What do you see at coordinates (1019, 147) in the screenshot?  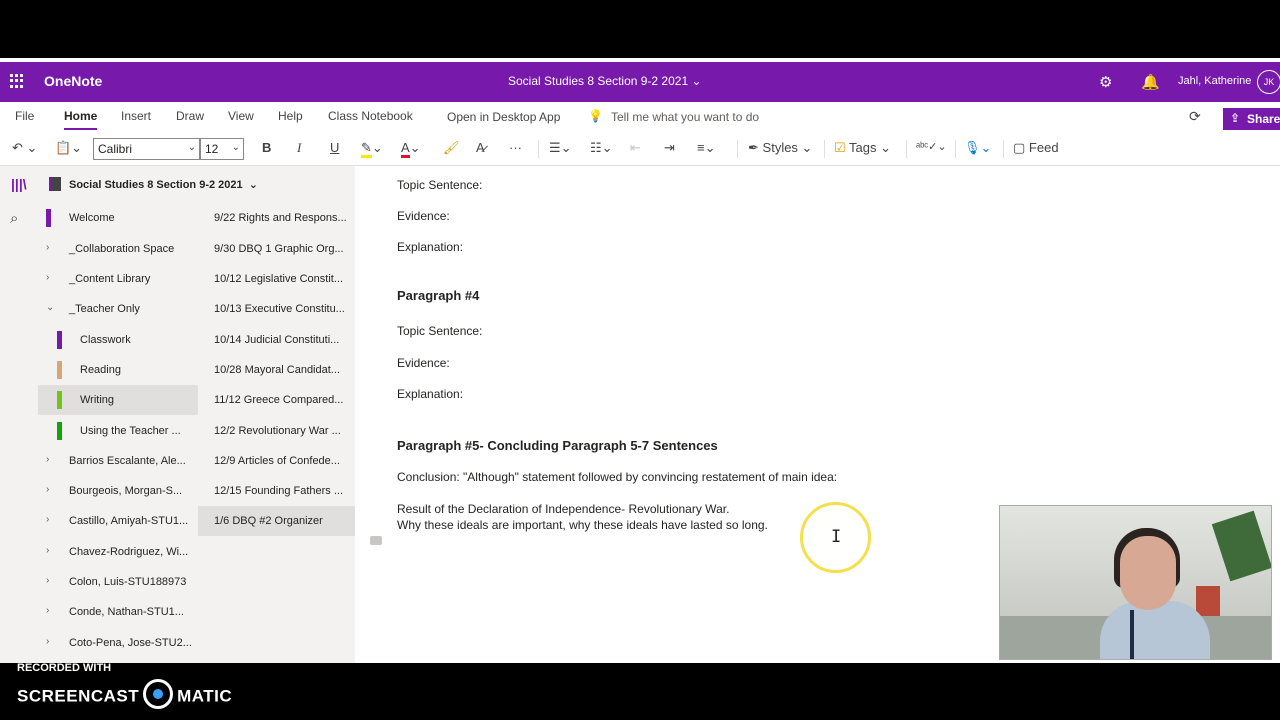 I see `feed-icon: ▢` at bounding box center [1019, 147].